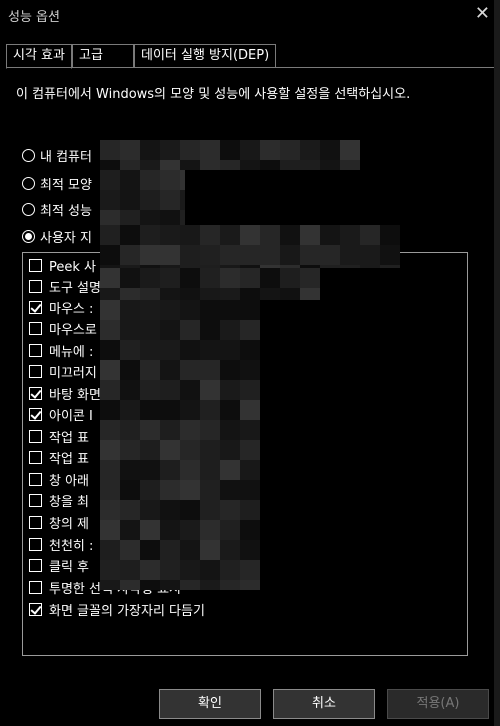  Describe the element at coordinates (210, 704) in the screenshot. I see `ok-button: 확인` at that location.